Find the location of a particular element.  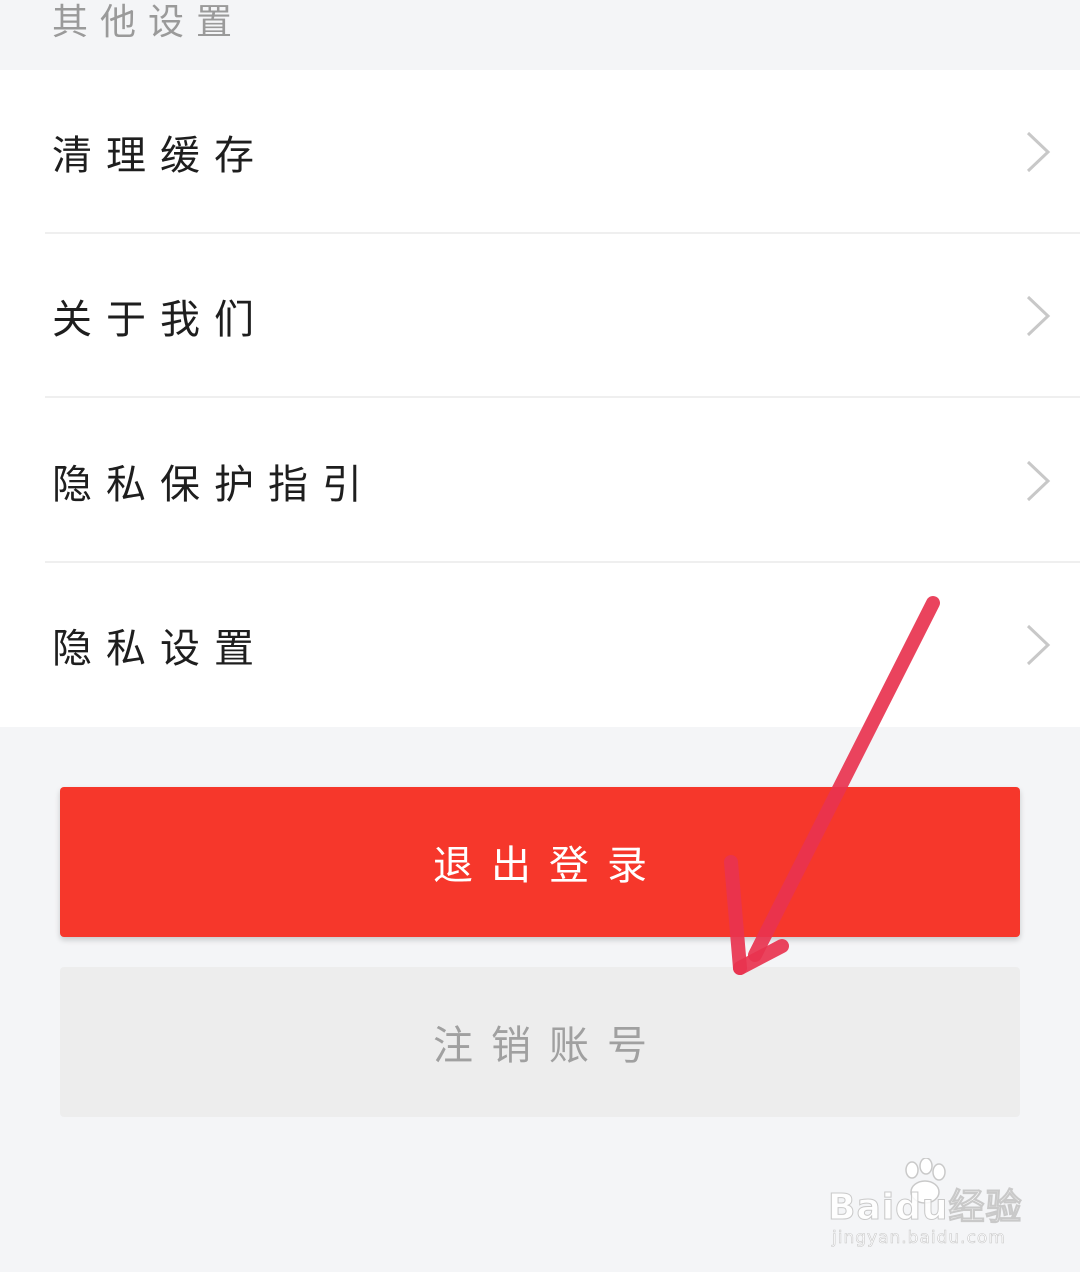

watermark-brand: Baidu经验 is located at coordinates (925, 1208).